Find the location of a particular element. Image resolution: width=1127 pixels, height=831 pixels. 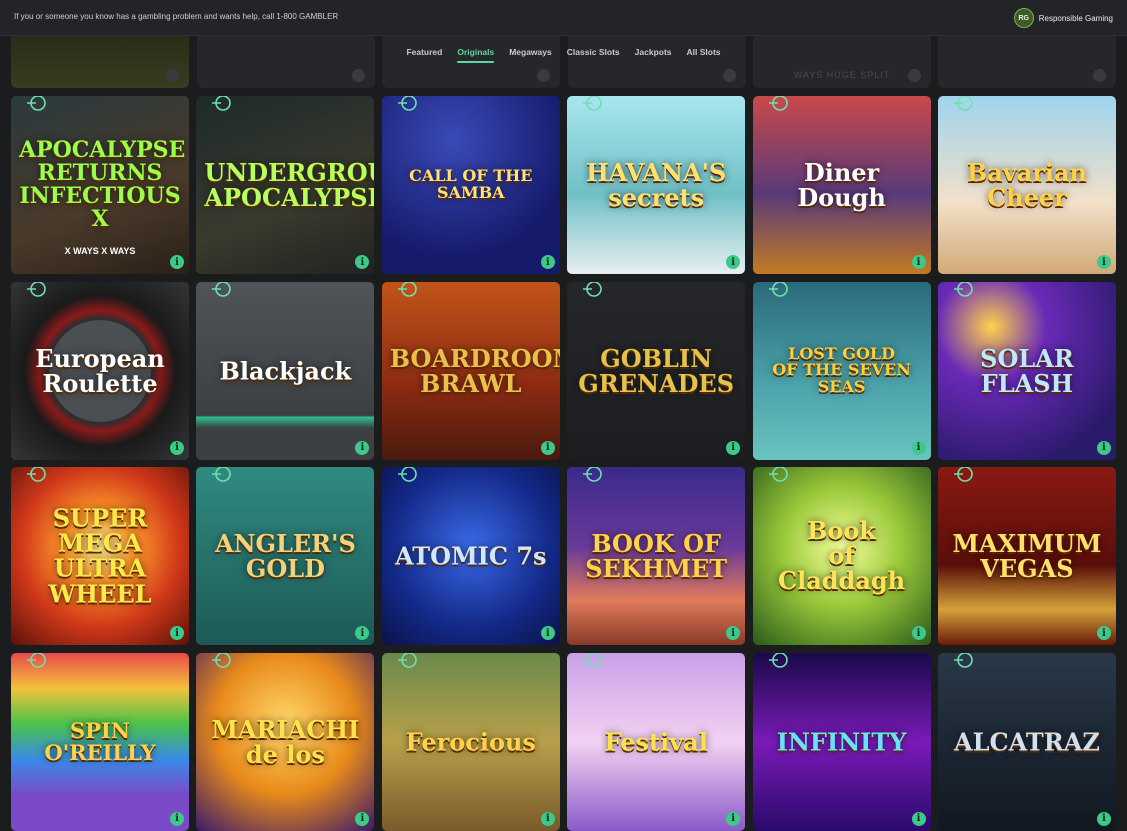

game-tile: Book of Claddagh i is located at coordinates (841, 556).